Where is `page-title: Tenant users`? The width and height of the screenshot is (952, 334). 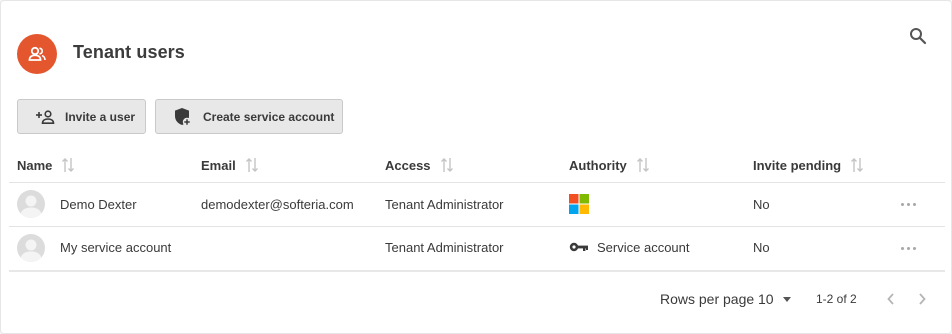 page-title: Tenant users is located at coordinates (129, 52).